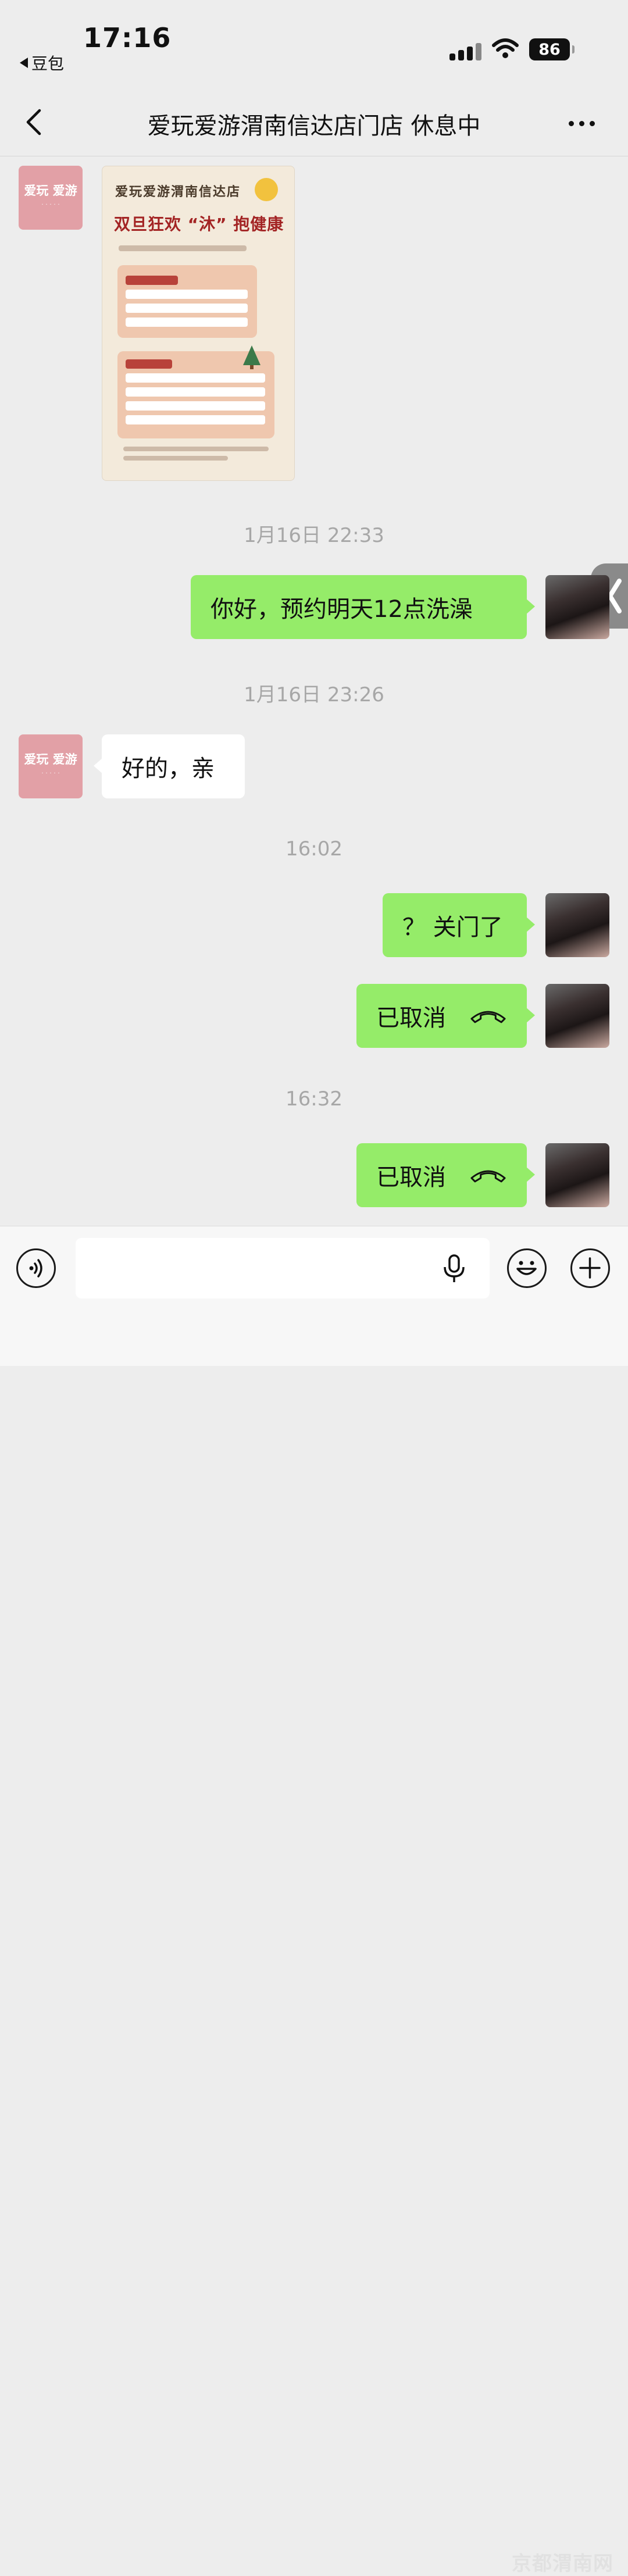 This screenshot has width=628, height=2576. I want to click on sunflower-icon, so click(266, 190).